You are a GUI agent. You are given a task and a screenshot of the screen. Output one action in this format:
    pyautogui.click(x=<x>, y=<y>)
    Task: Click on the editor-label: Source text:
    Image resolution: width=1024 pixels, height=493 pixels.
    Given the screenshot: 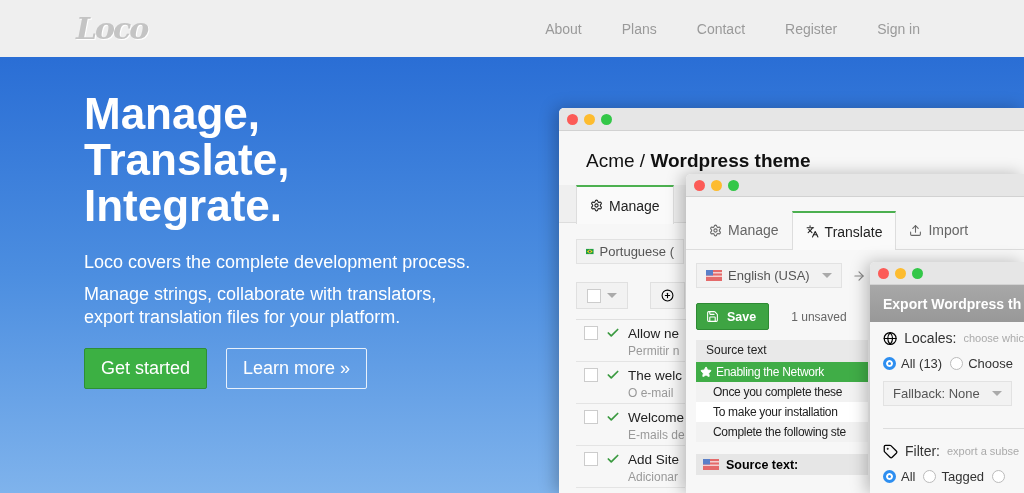 What is the action you would take?
    pyautogui.click(x=762, y=464)
    